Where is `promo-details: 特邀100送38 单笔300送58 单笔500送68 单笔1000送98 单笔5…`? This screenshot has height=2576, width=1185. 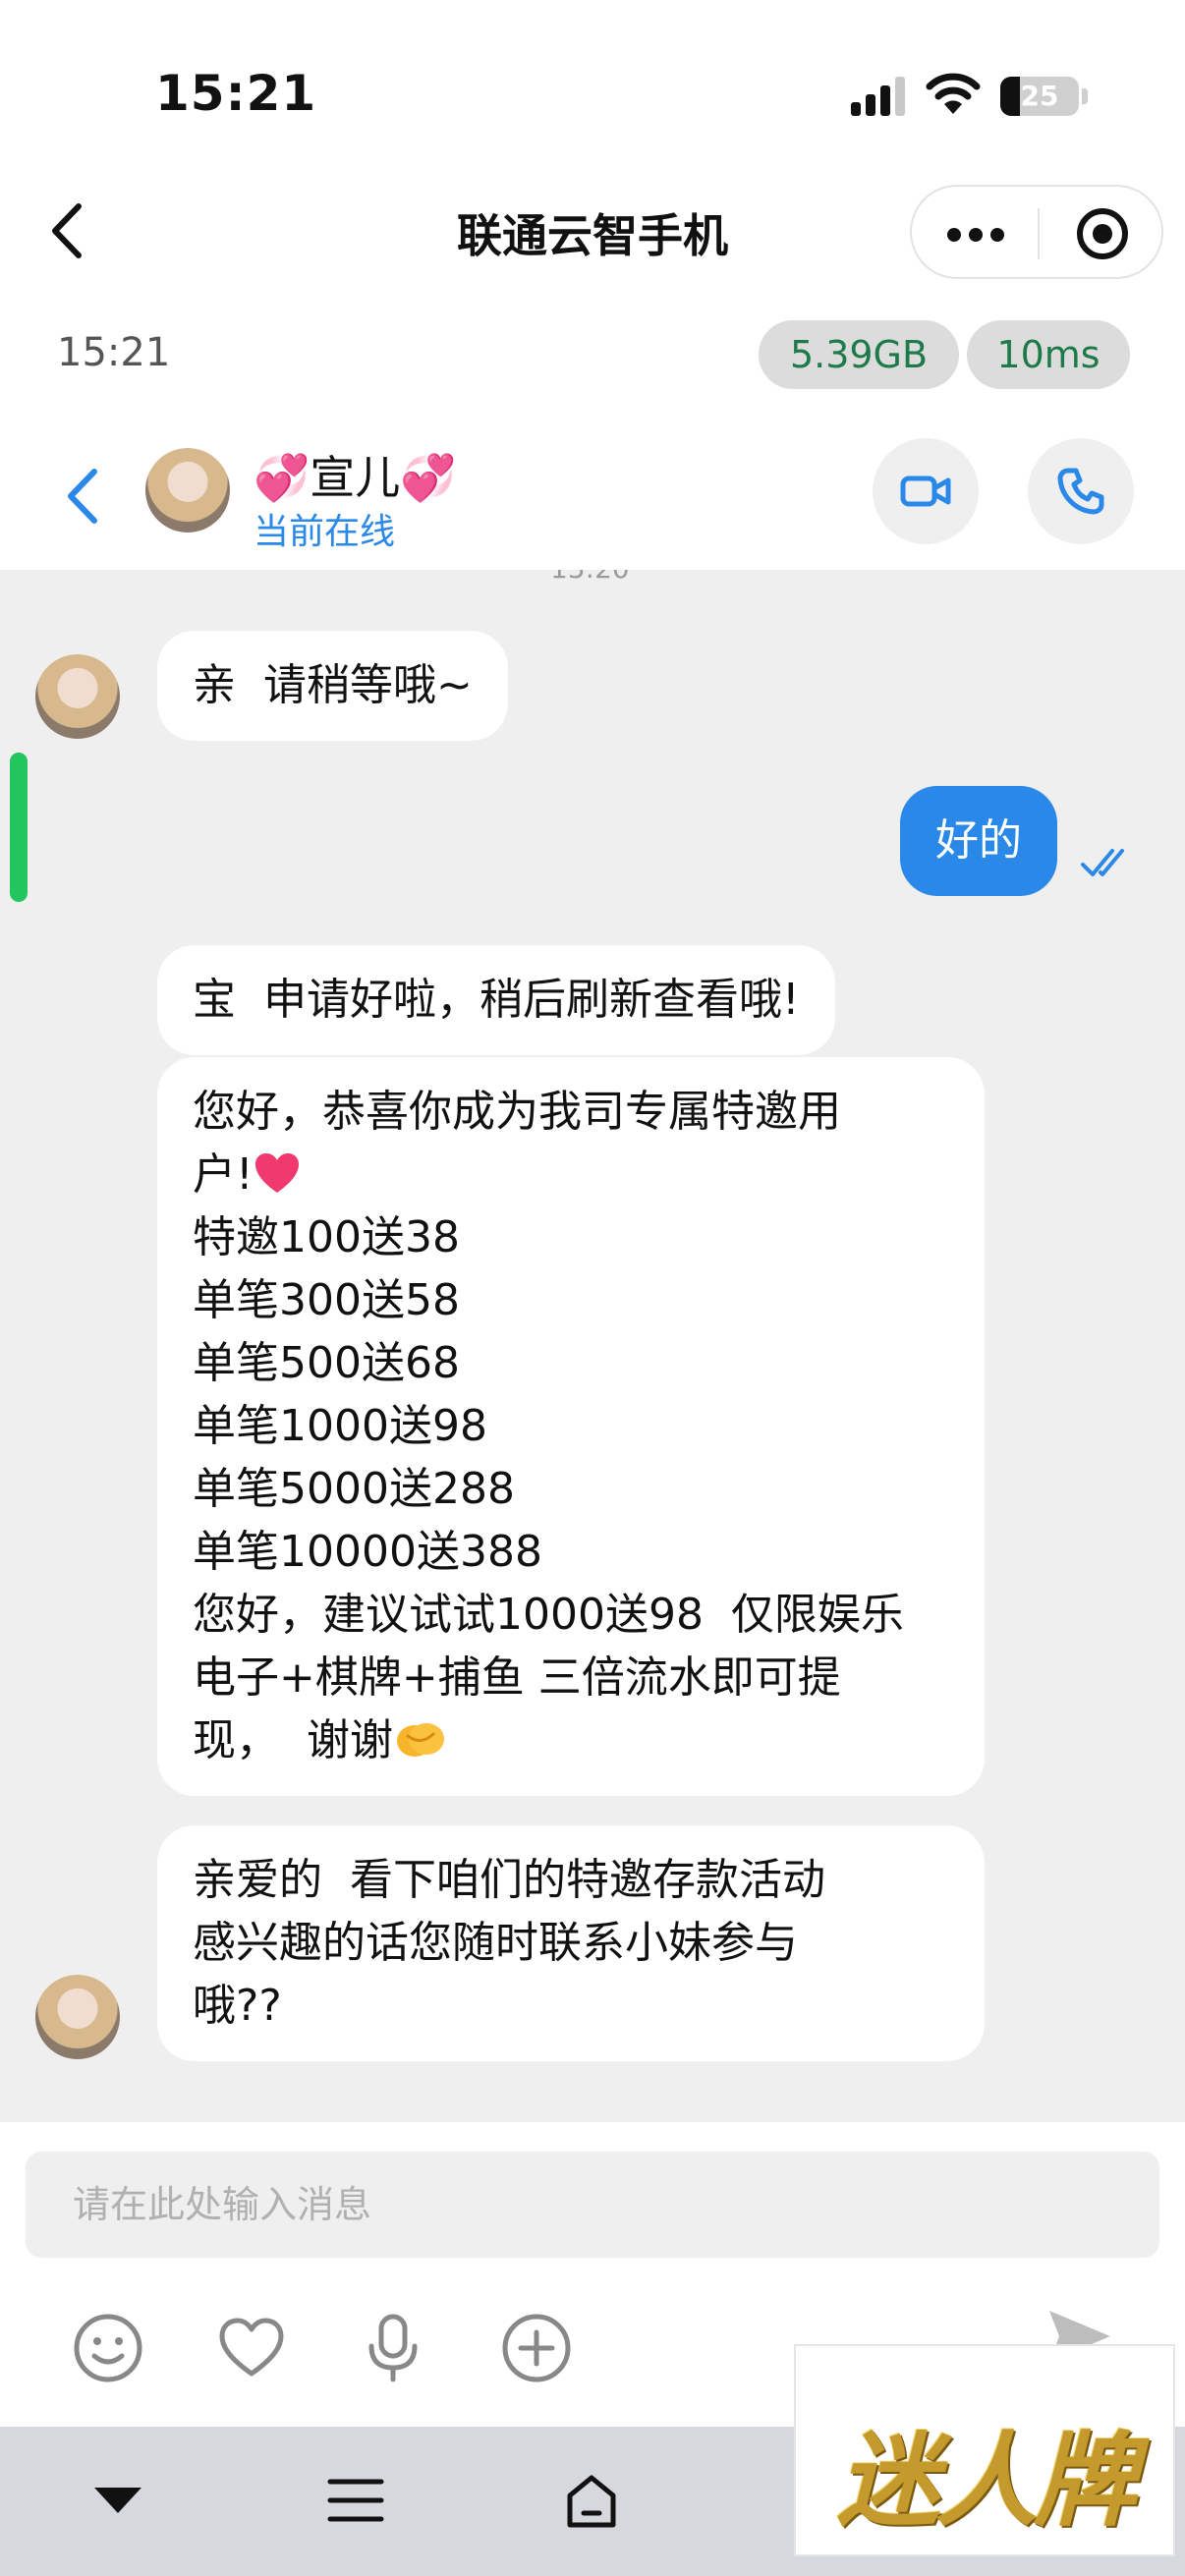
promo-details: 特邀100送38 单笔300送58 单笔500送68 单笔1000送98 单笔5… is located at coordinates (548, 1488).